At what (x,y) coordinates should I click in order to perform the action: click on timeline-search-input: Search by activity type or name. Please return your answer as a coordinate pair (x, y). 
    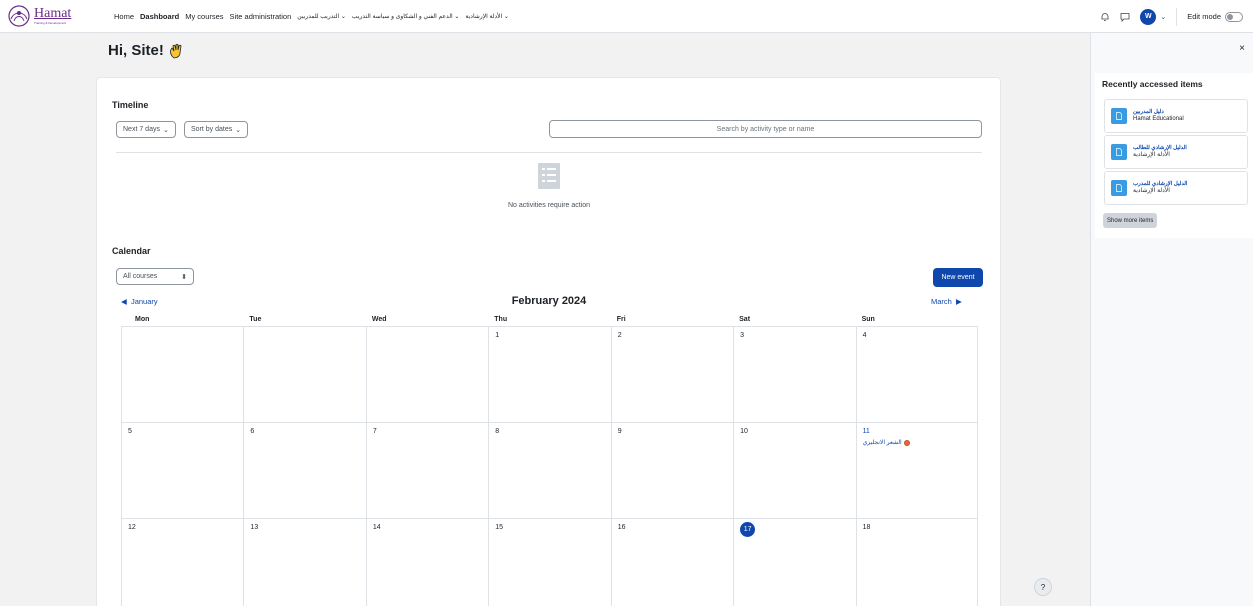
    Looking at the image, I should click on (765, 129).